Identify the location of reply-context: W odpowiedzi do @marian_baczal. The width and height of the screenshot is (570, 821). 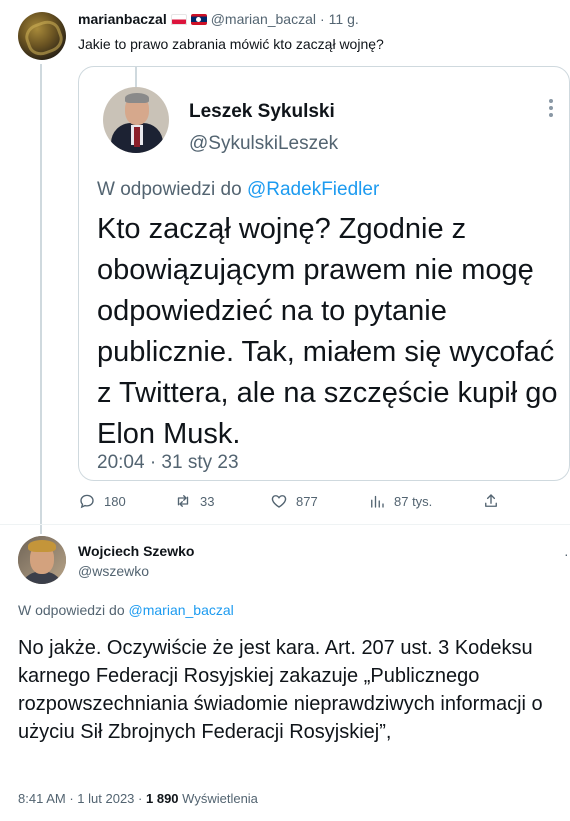
(126, 610).